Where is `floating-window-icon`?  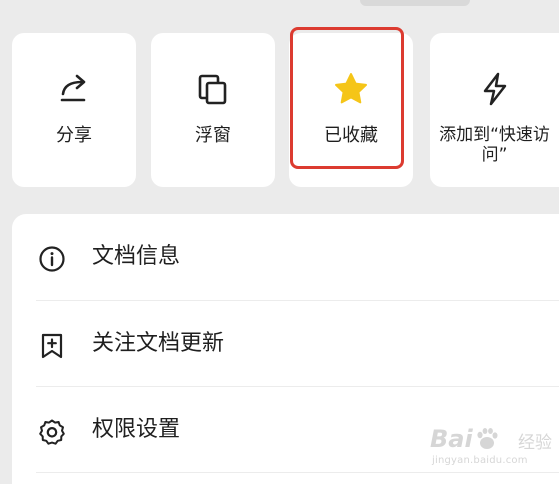 floating-window-icon is located at coordinates (213, 89).